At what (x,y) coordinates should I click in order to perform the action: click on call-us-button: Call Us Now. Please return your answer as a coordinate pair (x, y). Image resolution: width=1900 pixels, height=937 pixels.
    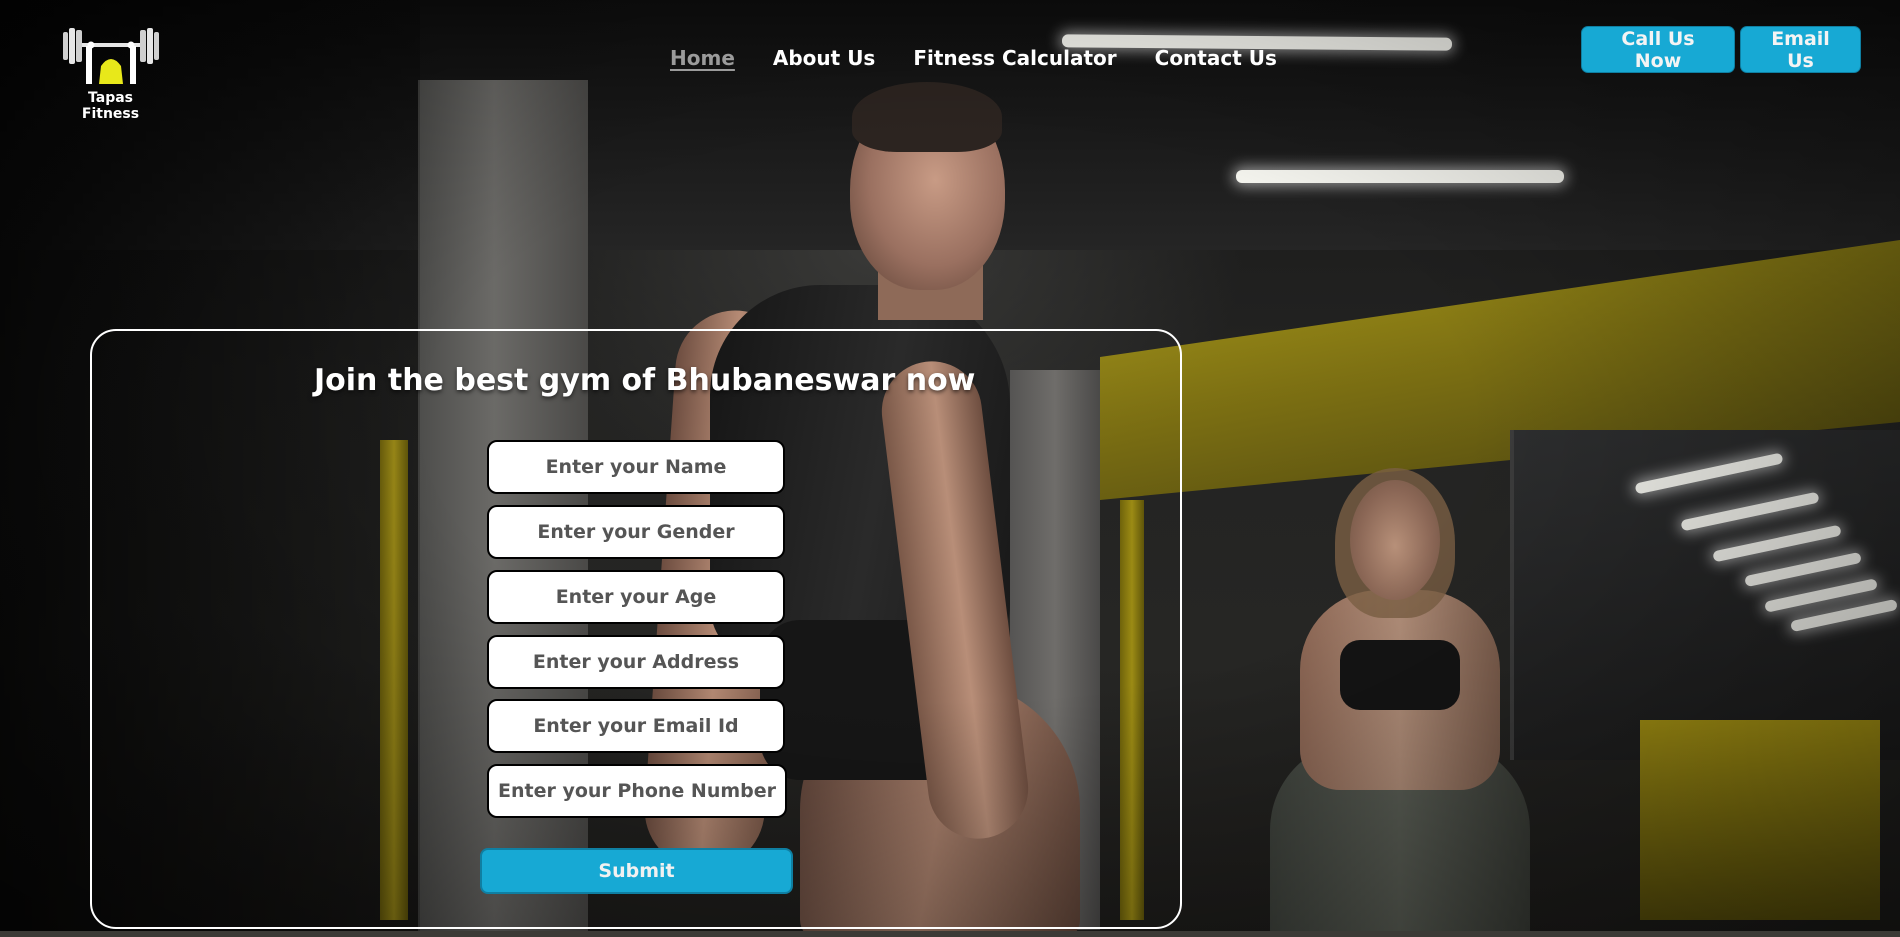
    Looking at the image, I should click on (1658, 49).